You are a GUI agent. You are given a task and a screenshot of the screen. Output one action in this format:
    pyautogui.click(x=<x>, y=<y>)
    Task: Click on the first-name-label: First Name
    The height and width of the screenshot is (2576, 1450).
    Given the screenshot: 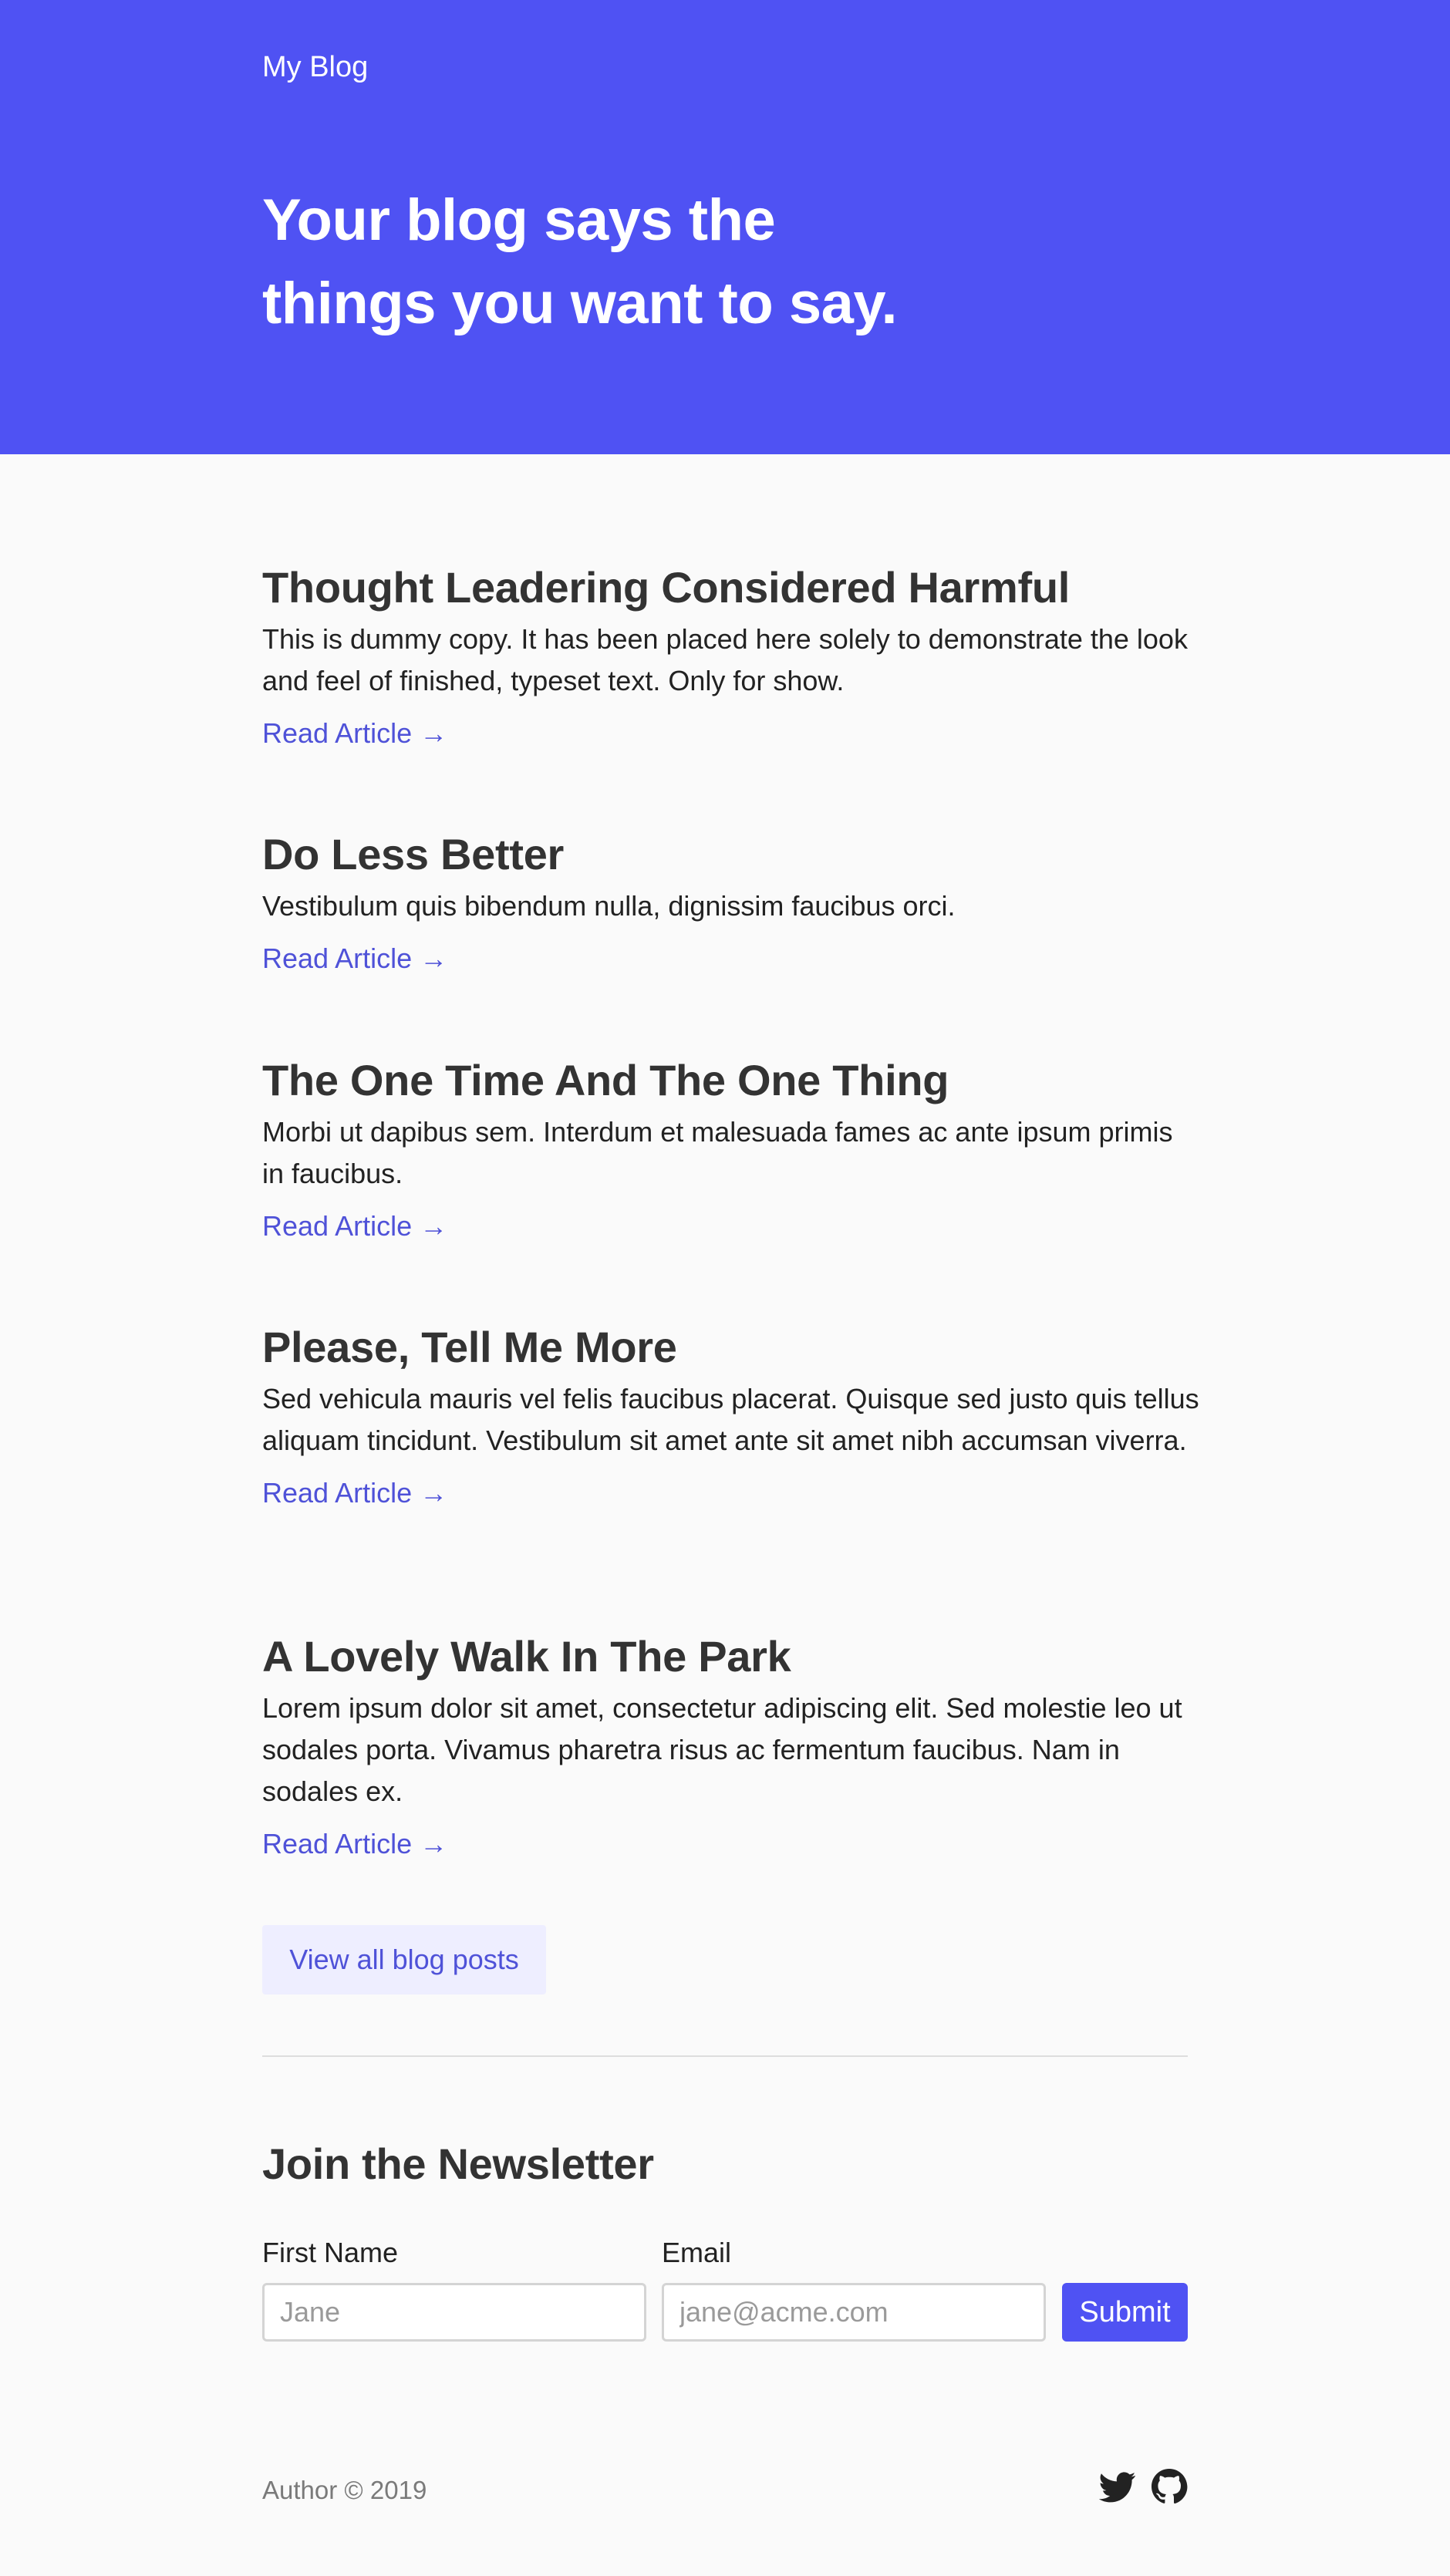 What is the action you would take?
    pyautogui.click(x=330, y=2252)
    